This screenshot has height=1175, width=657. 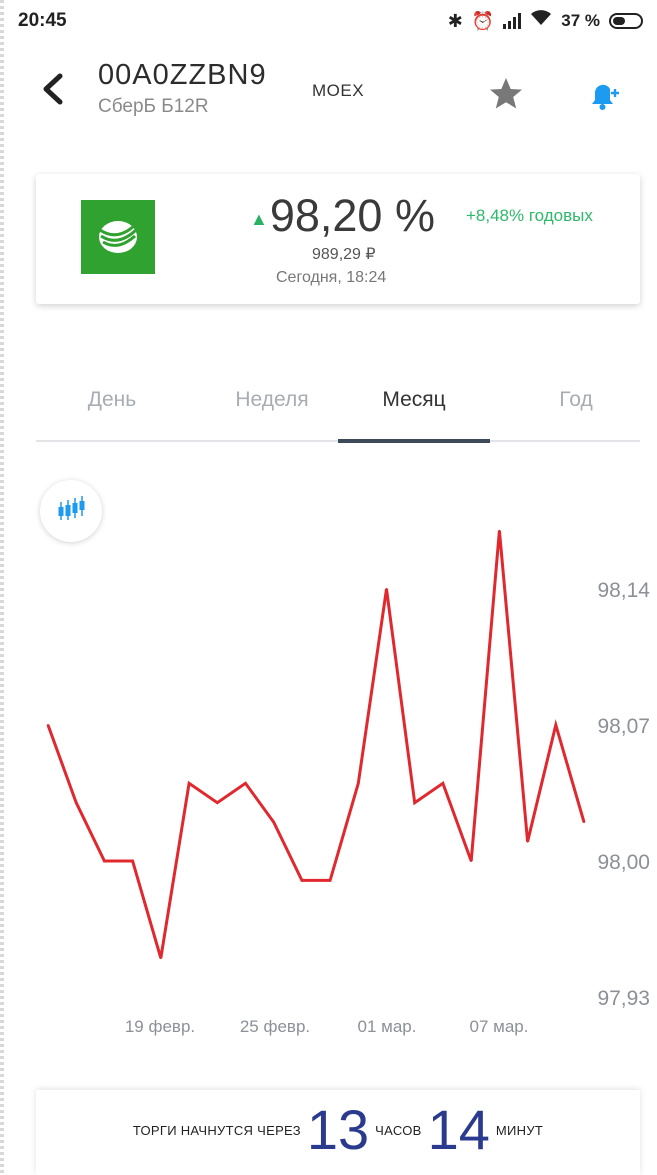 What do you see at coordinates (42, 20) in the screenshot?
I see `status-time: 20:45` at bounding box center [42, 20].